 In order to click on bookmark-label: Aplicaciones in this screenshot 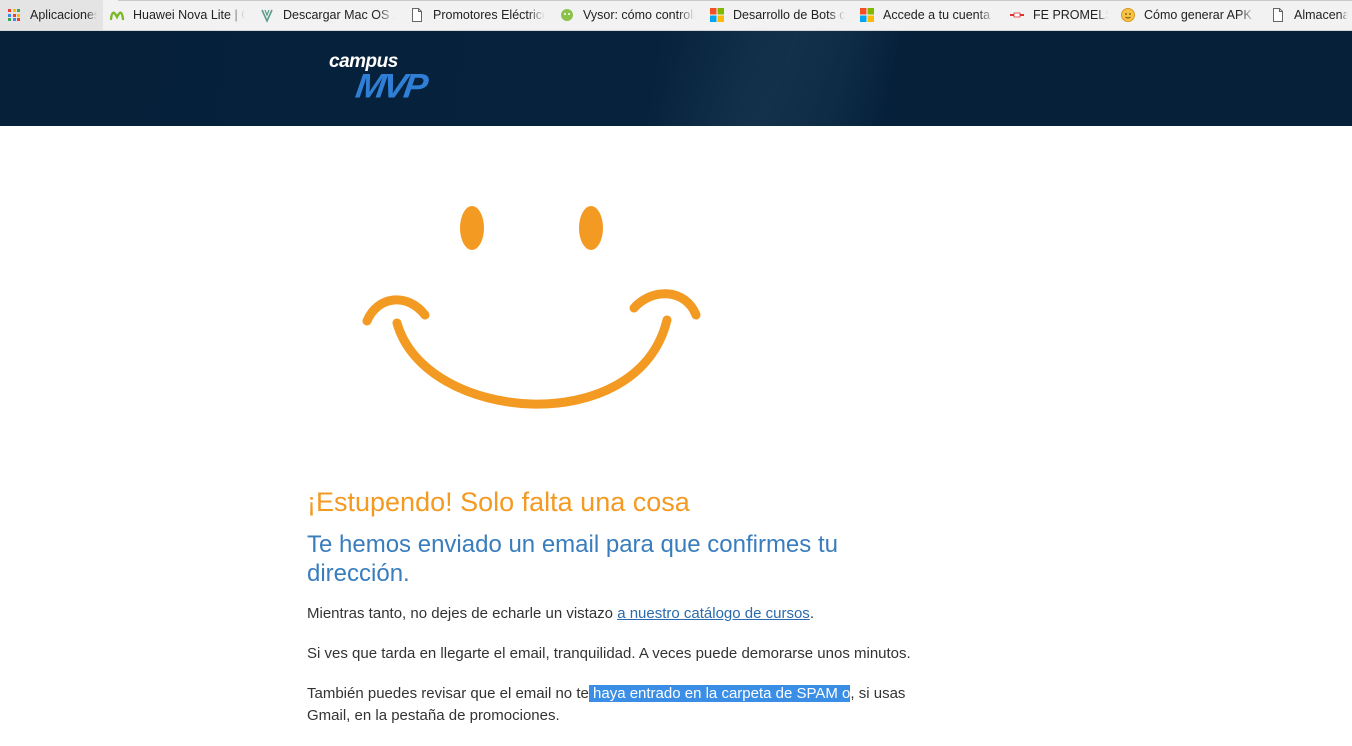, I will do `click(63, 15)`.